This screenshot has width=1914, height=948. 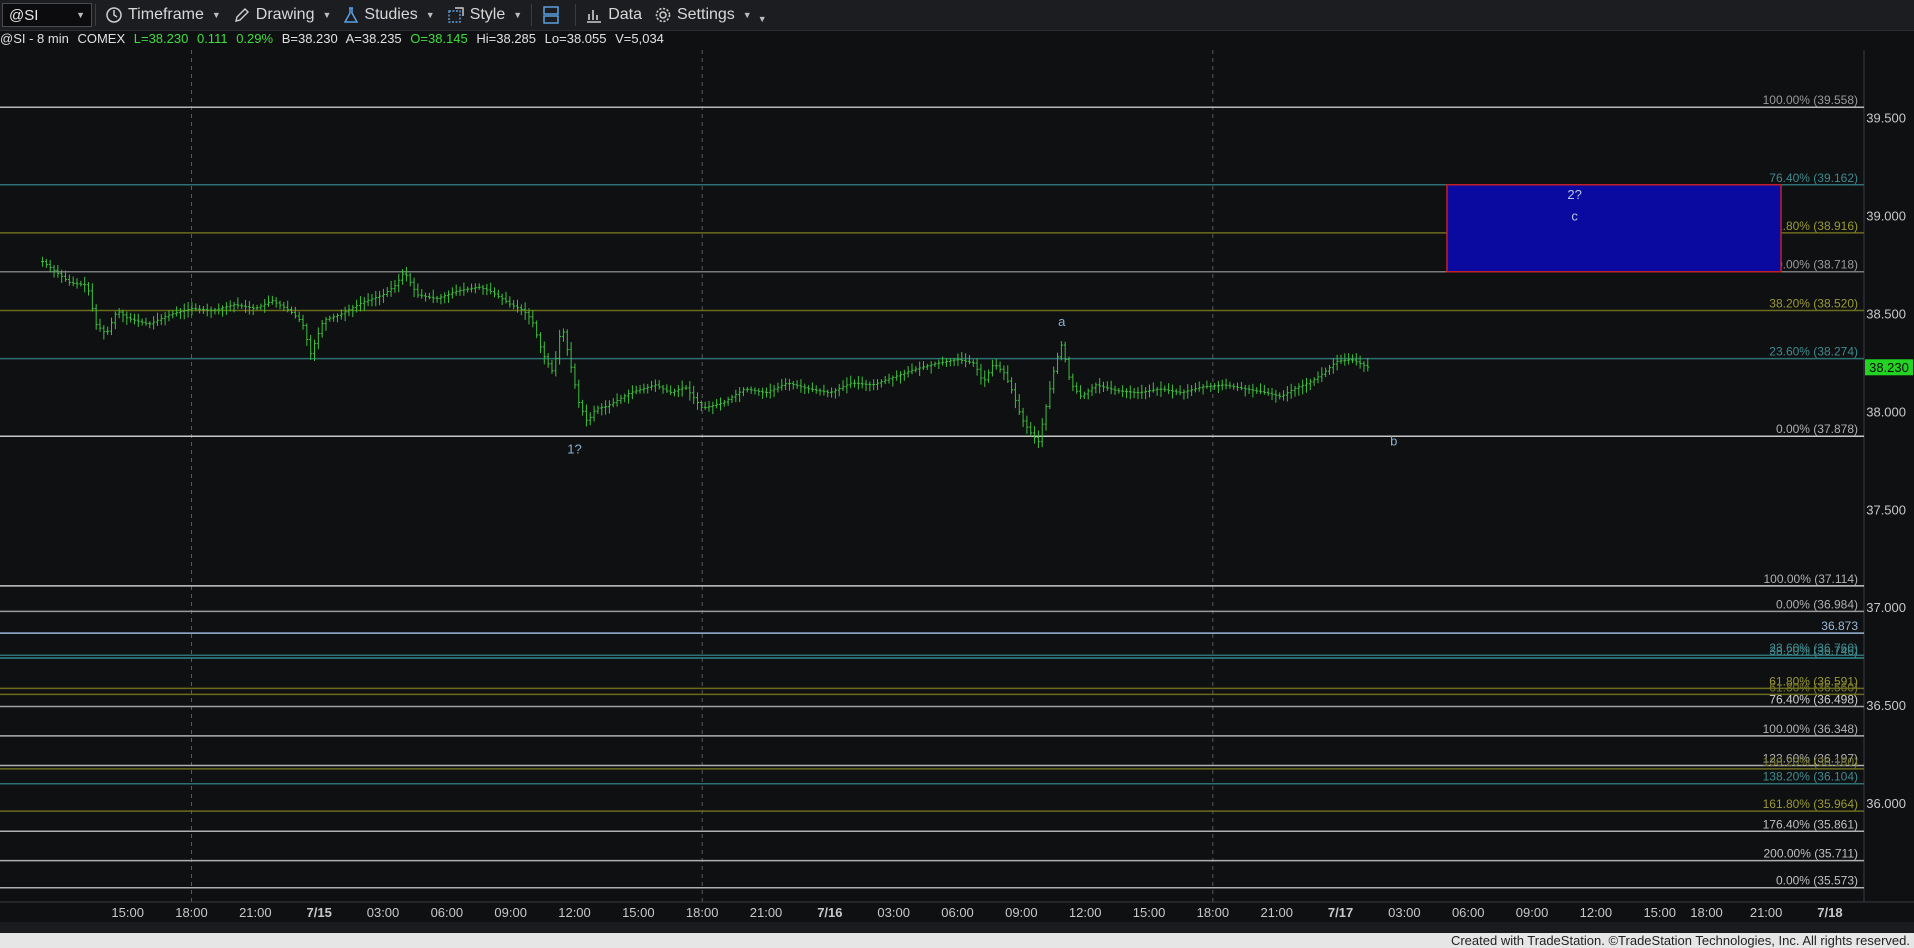 I want to click on y-tick-label: 37.000, so click(x=1886, y=607).